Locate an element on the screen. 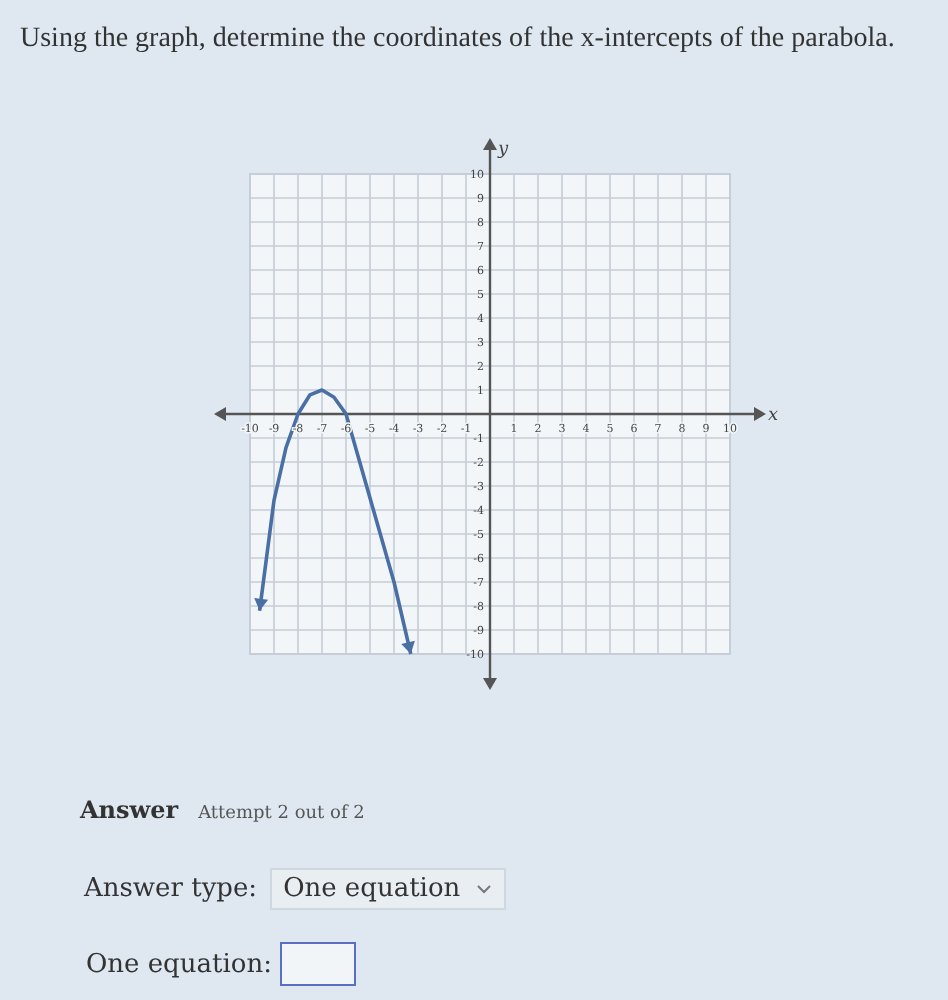  equation-label: One equation: is located at coordinates (179, 964).